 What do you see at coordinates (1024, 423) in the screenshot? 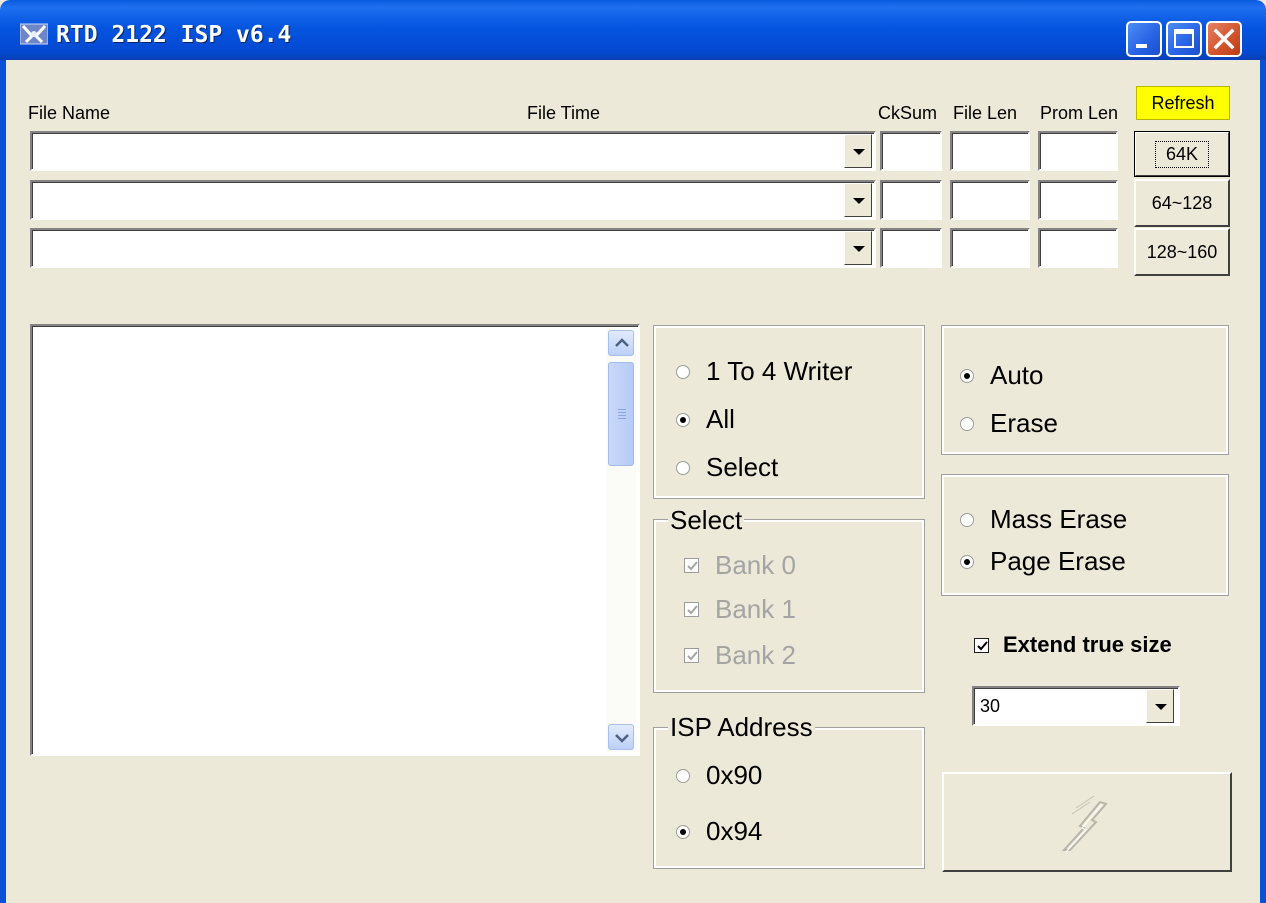
I see `radio-label: Erase` at bounding box center [1024, 423].